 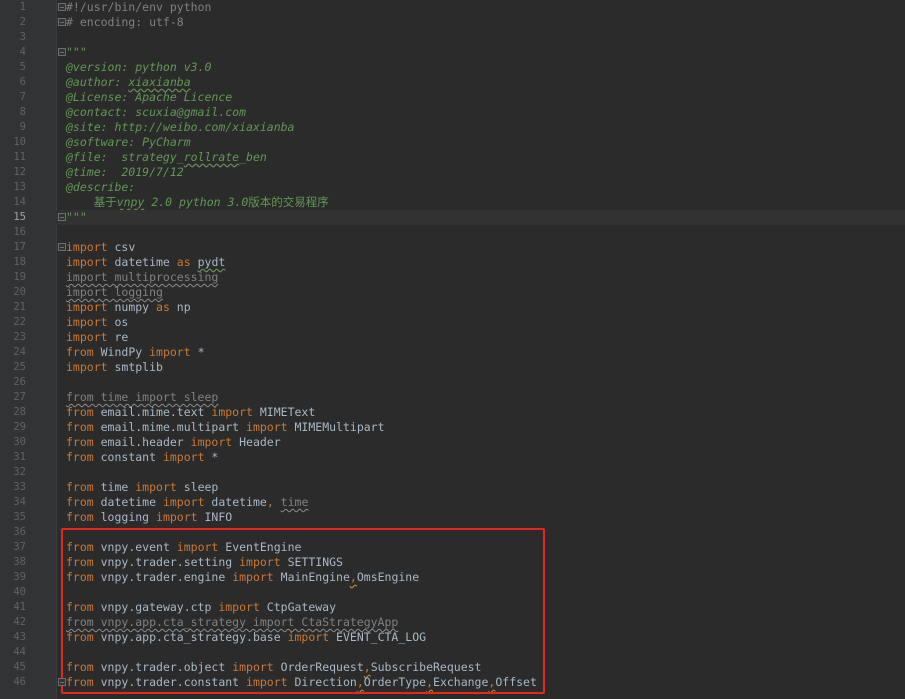 What do you see at coordinates (480, 367) in the screenshot?
I see `code-line: import smtplib` at bounding box center [480, 367].